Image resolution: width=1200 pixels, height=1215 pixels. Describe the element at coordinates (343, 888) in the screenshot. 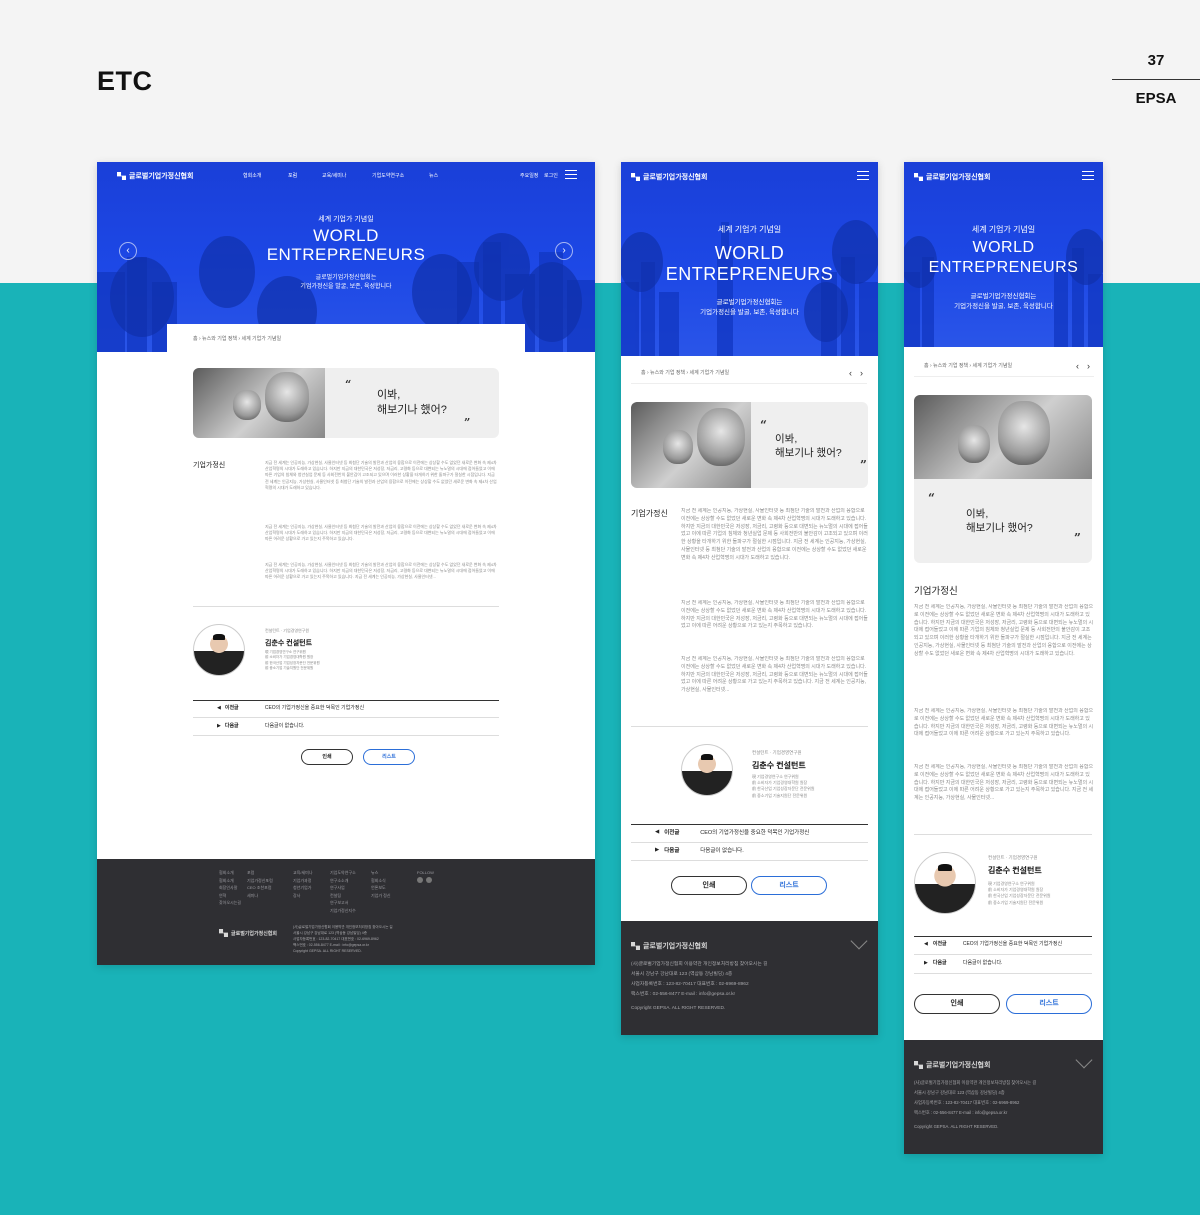

I see `footer-link: 연구사업` at that location.